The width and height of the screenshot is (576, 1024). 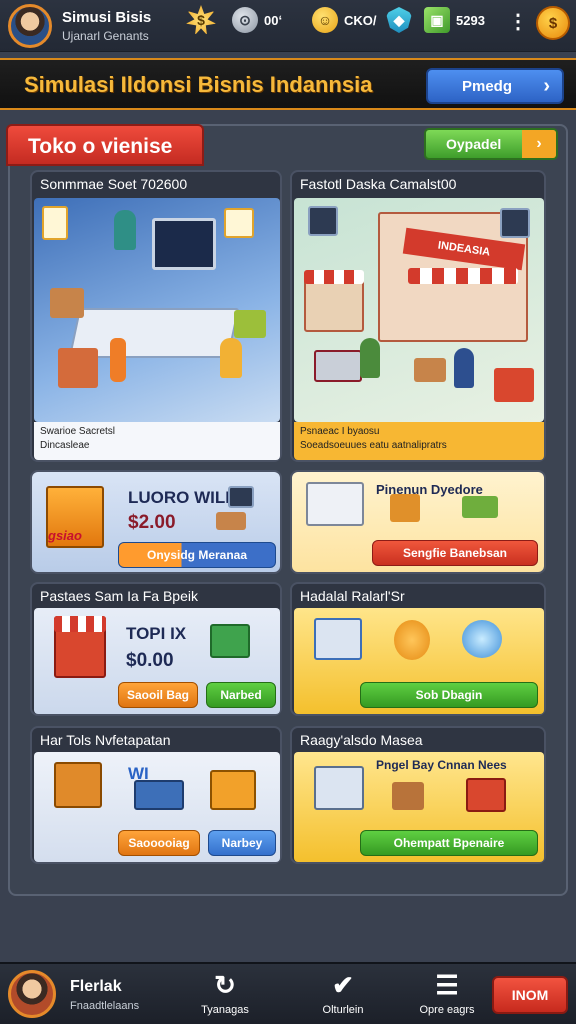 I want to click on cart-shelf-icon, so click(x=339, y=788).